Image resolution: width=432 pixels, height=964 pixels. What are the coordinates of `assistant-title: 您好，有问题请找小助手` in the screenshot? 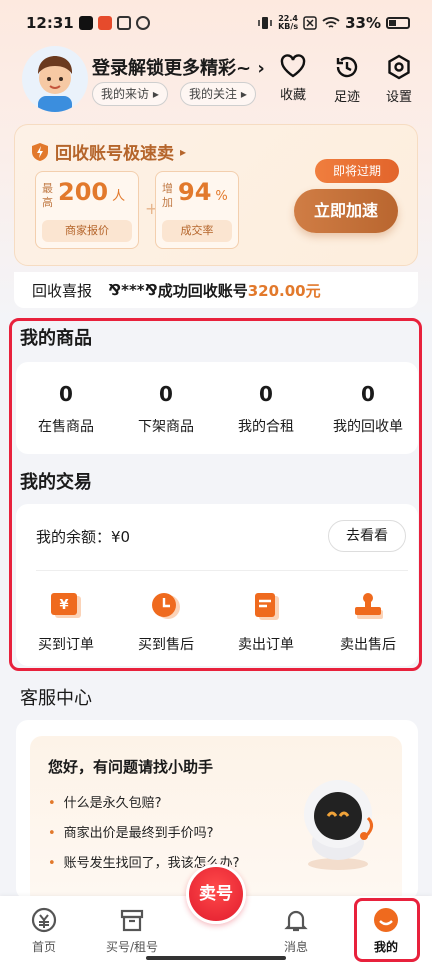 It's located at (131, 767).